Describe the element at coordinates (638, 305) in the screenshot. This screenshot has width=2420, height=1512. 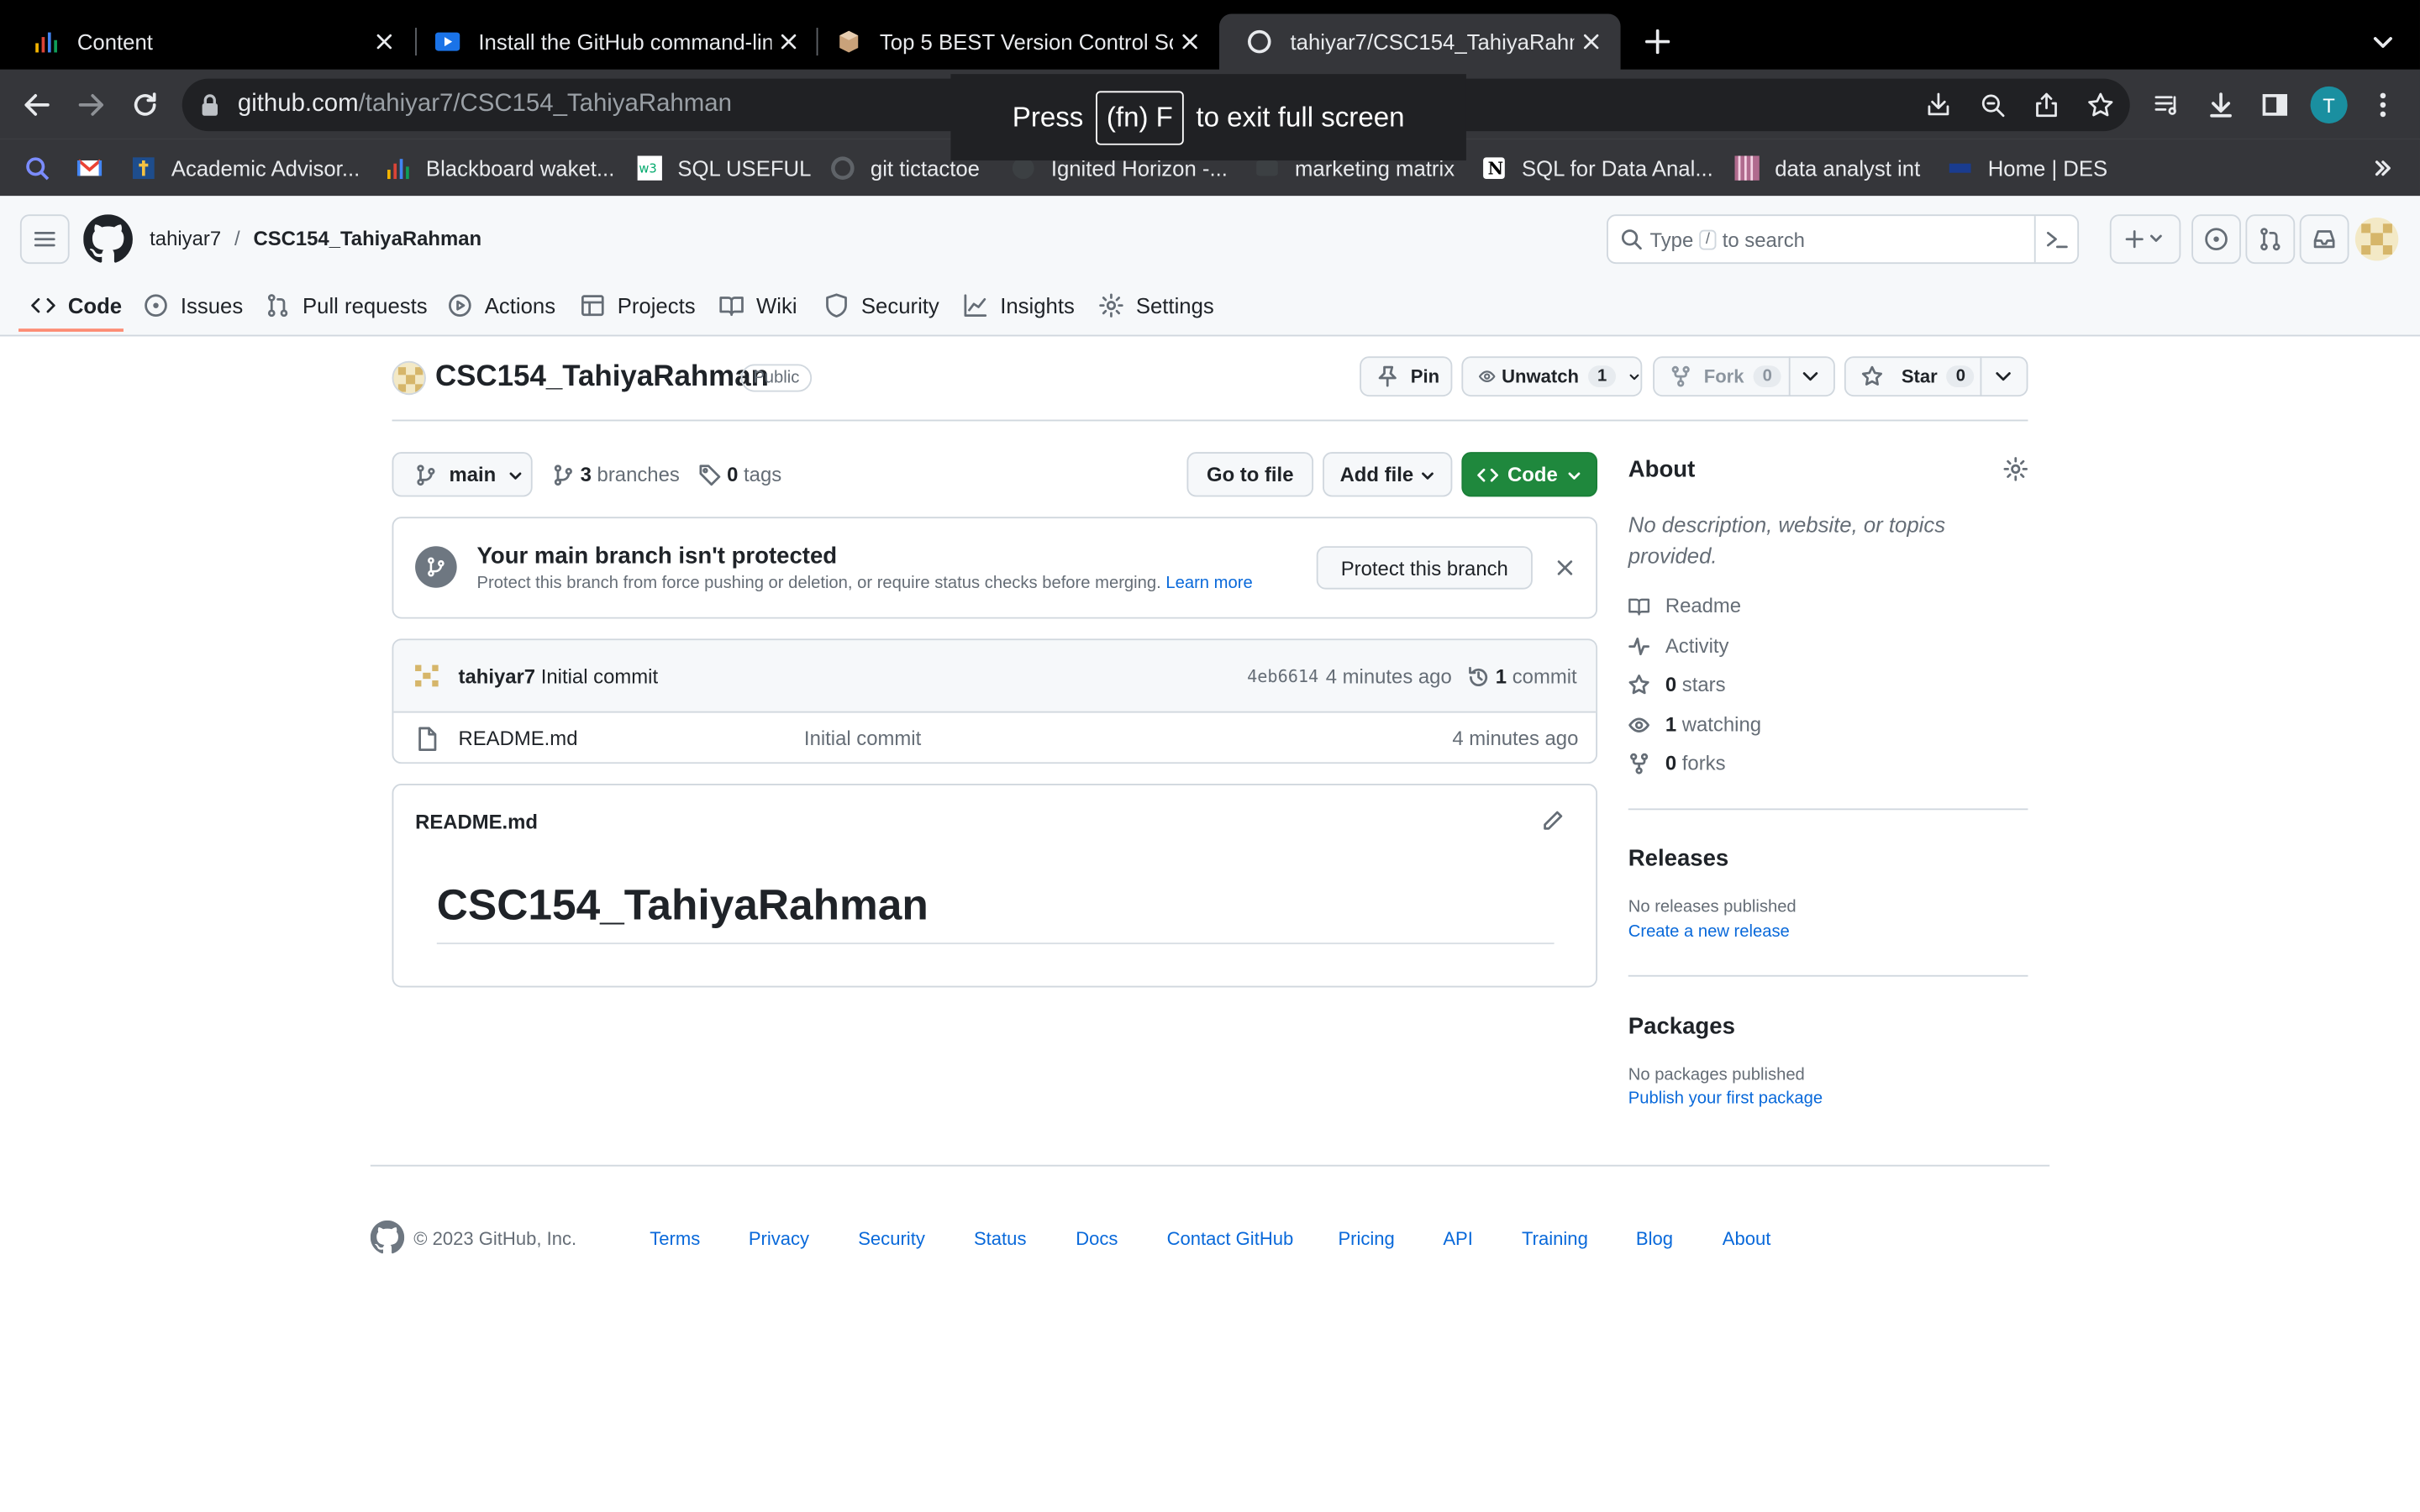
I see `tab-projects: Projects` at that location.